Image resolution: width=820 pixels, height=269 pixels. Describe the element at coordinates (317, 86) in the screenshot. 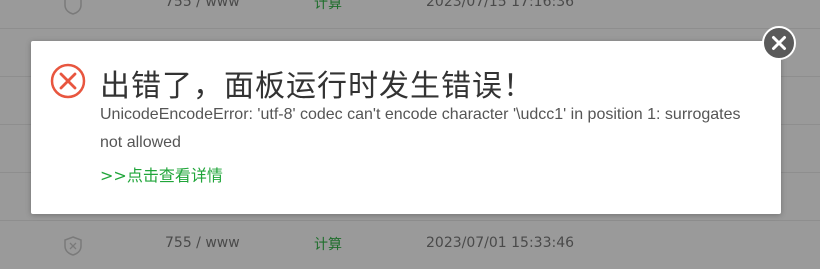

I see `error-title: 出错了，面板运行时发生错误！` at that location.